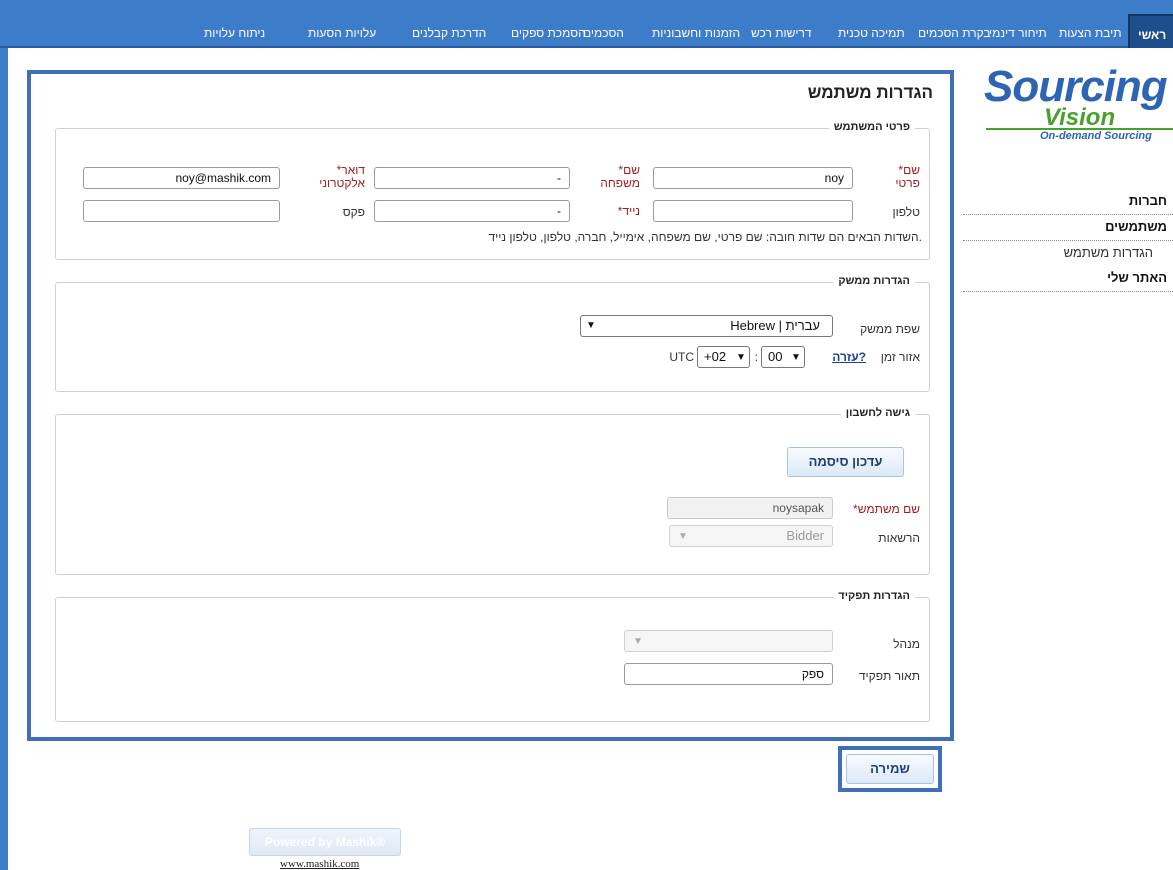 The height and width of the screenshot is (870, 1173). Describe the element at coordinates (696, 33) in the screenshot. I see `nav-item-orders-invoices: הזמנות וחשבוניות` at that location.